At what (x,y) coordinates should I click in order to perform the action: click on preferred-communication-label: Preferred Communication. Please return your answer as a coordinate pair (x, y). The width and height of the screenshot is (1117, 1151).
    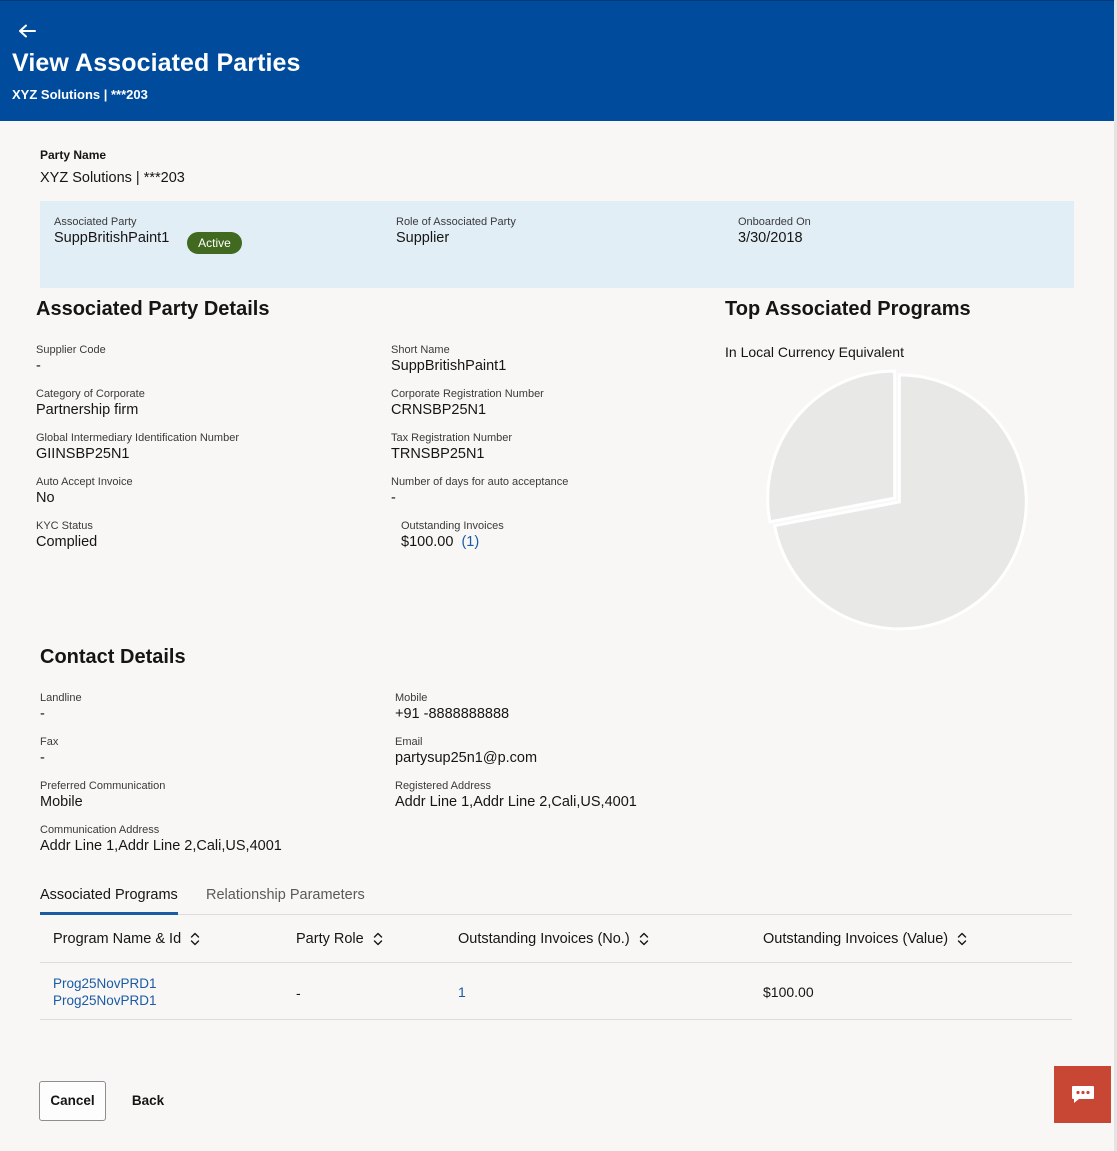
    Looking at the image, I should click on (103, 786).